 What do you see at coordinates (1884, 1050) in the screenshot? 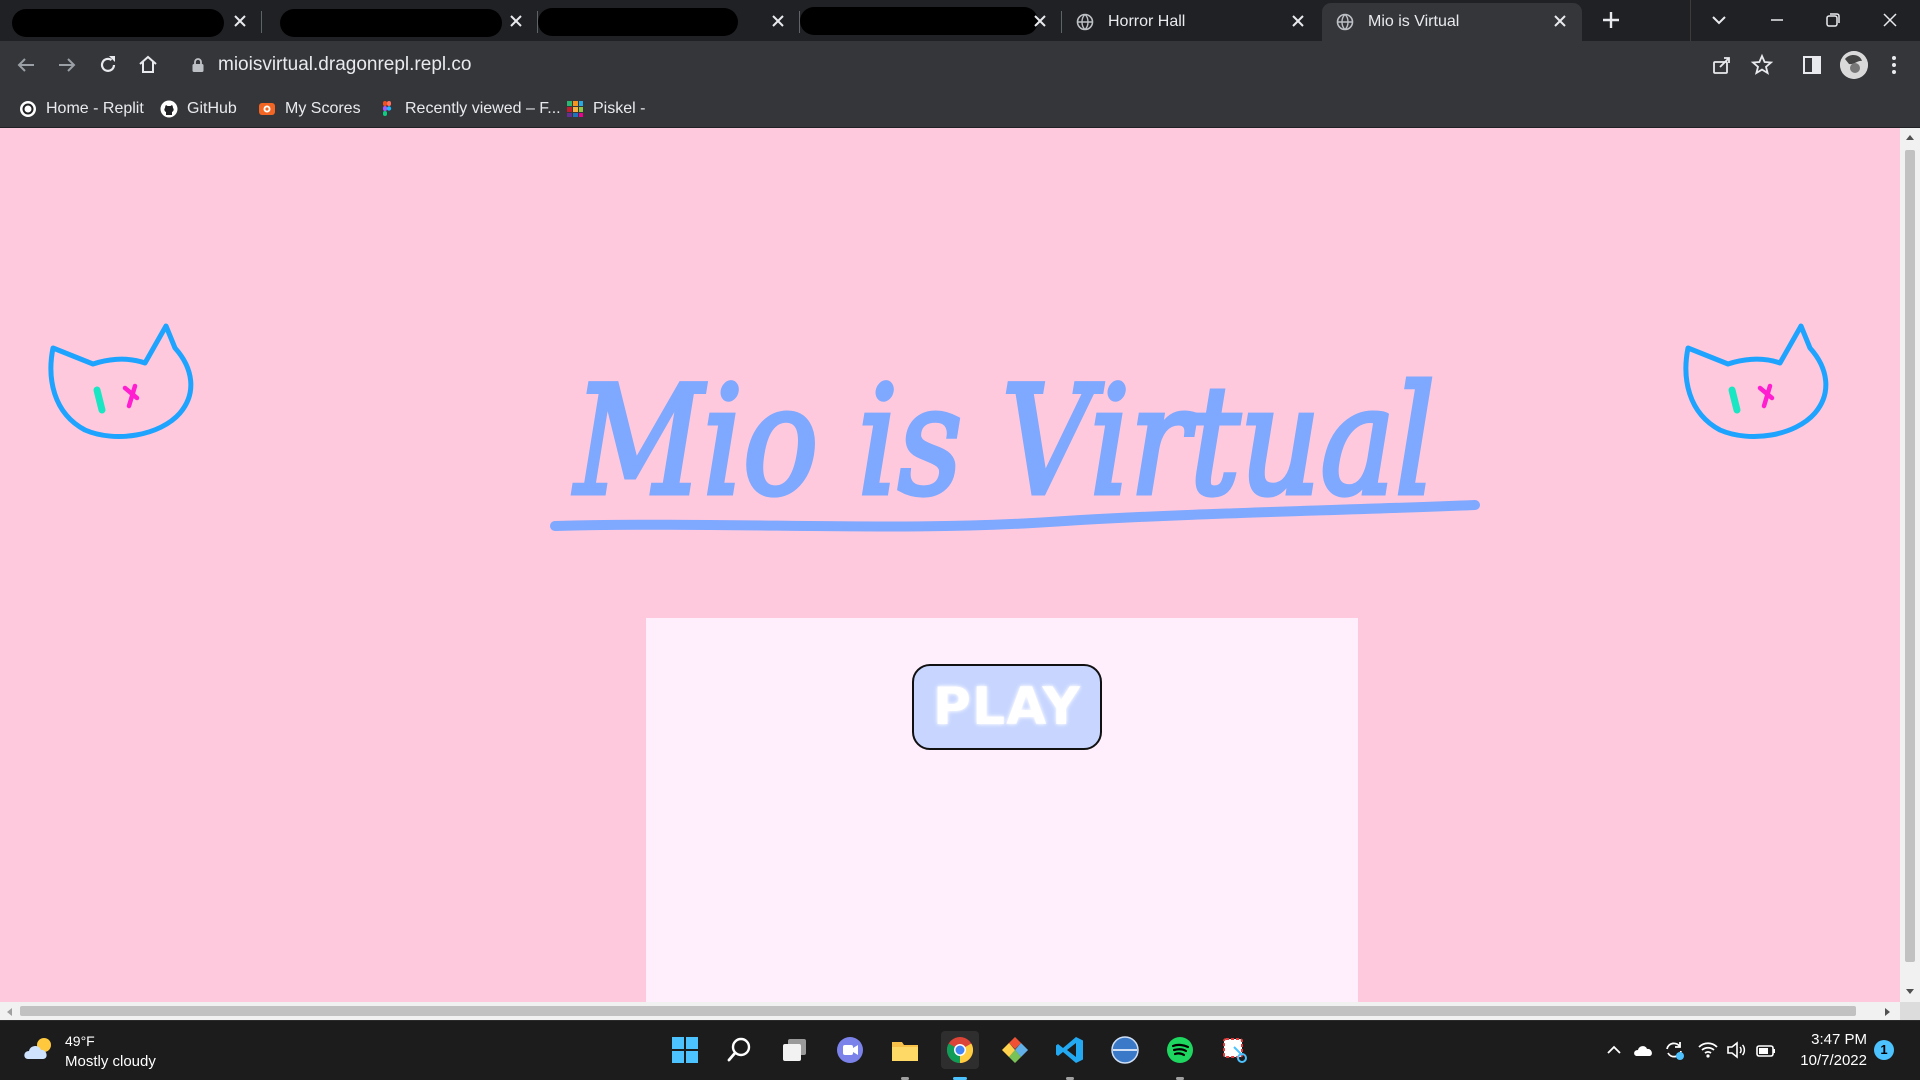
I see `notification-badge: 1` at bounding box center [1884, 1050].